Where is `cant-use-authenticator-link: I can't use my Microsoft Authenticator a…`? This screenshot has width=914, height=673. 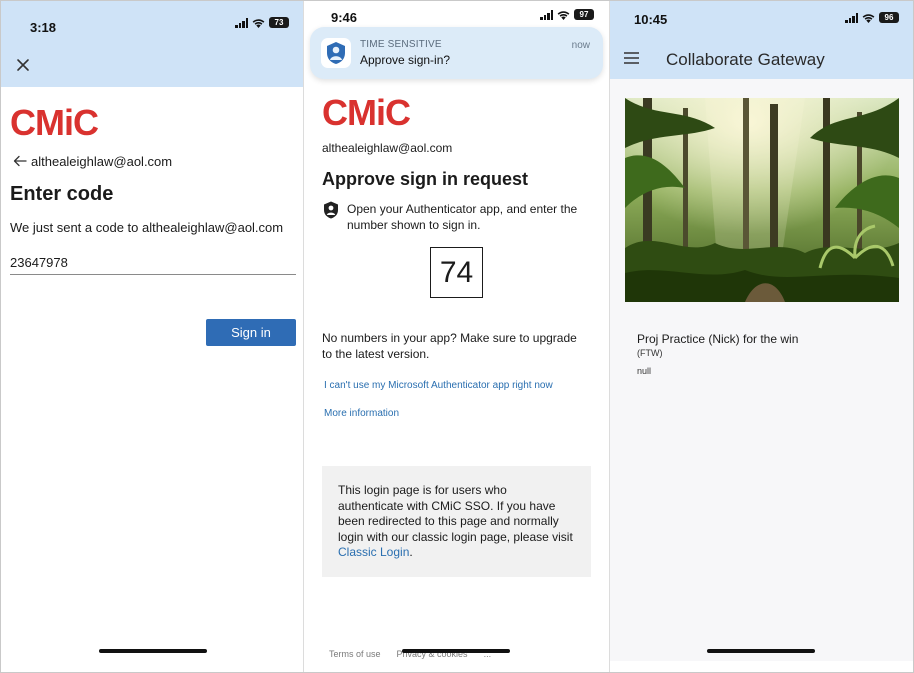
cant-use-authenticator-link: I can't use my Microsoft Authenticator a… is located at coordinates (438, 385).